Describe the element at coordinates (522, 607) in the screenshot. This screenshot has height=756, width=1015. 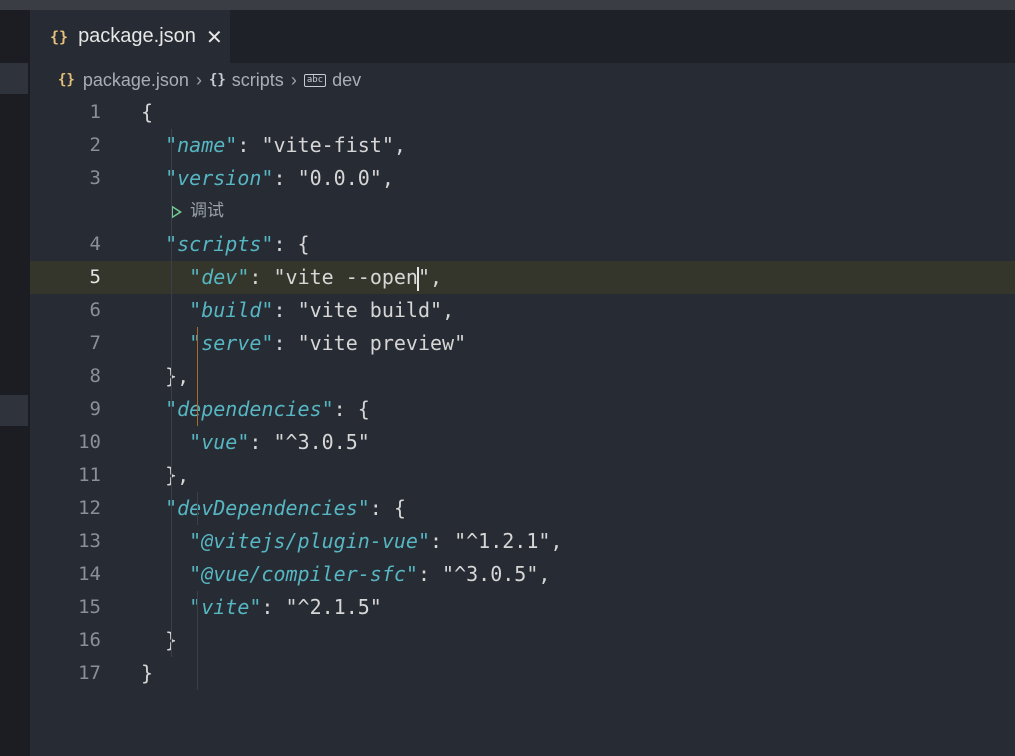
I see `code-line: 15 "vite": "^2.1.5"` at that location.